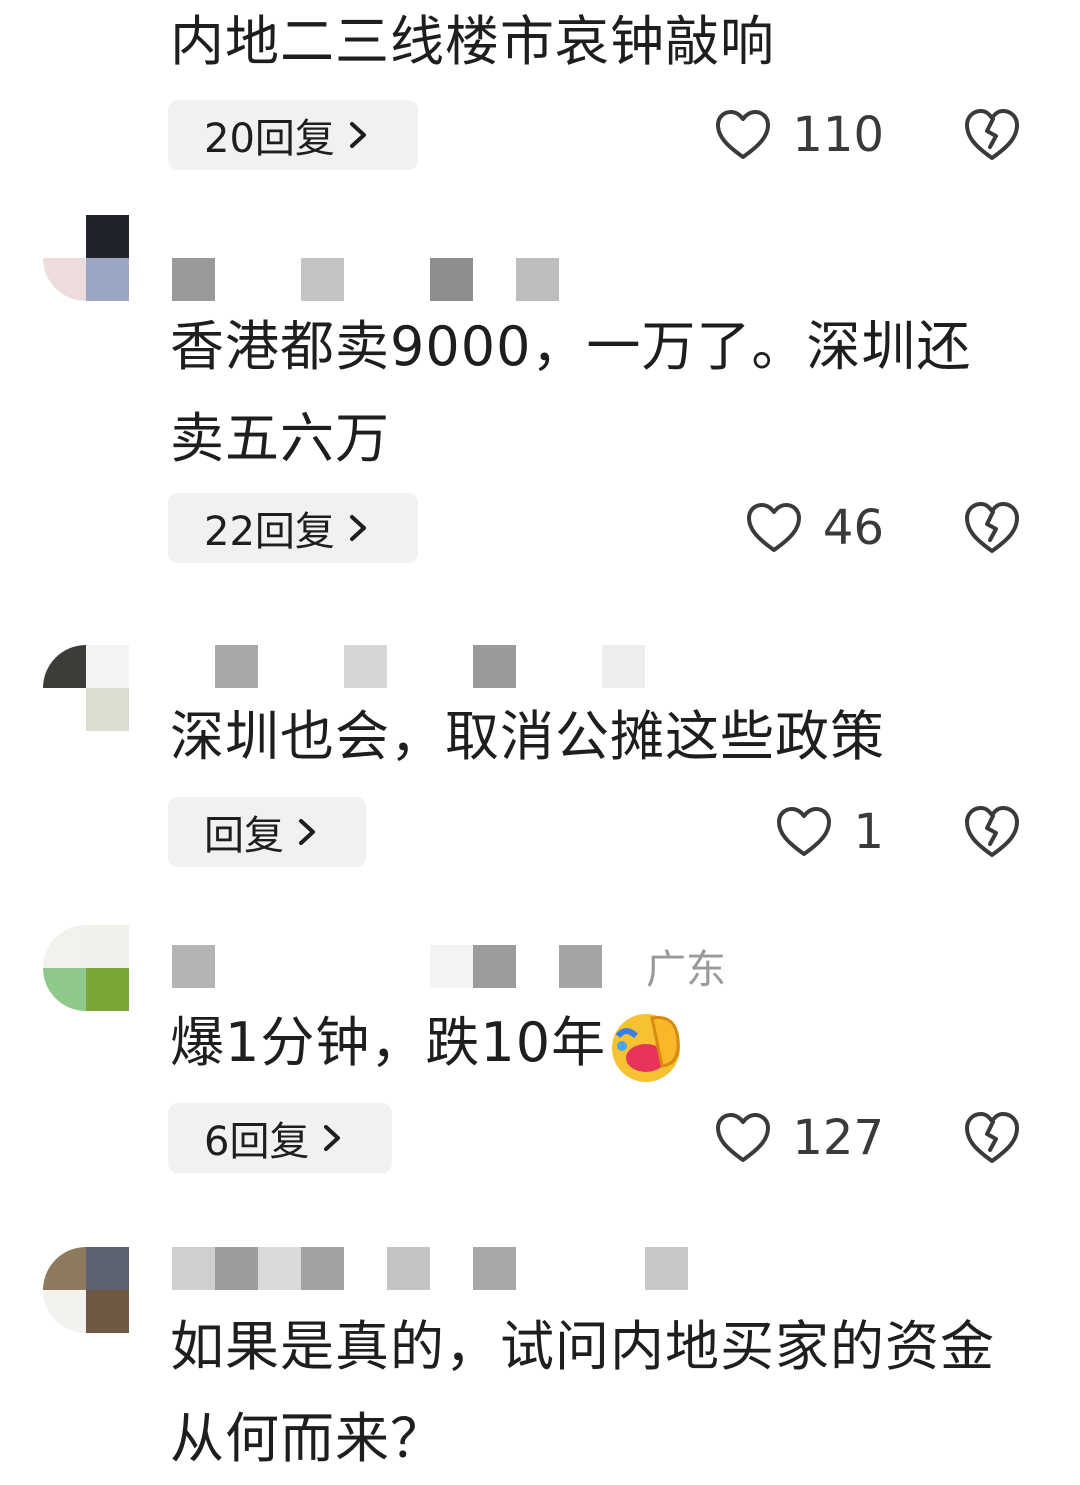 The image size is (1080, 1485). Describe the element at coordinates (814, 528) in the screenshot. I see `like-button: 46` at that location.